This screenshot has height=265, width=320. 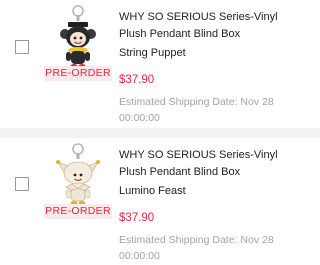 I want to click on product-variant: String Puppet, so click(x=152, y=53).